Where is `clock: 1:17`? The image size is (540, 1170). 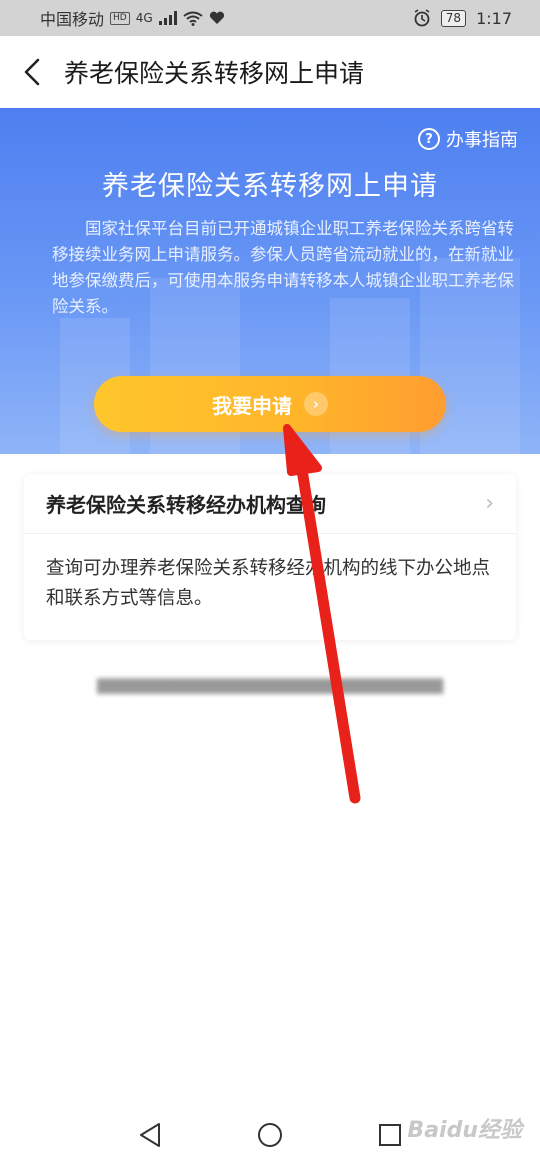
clock: 1:17 is located at coordinates (494, 18).